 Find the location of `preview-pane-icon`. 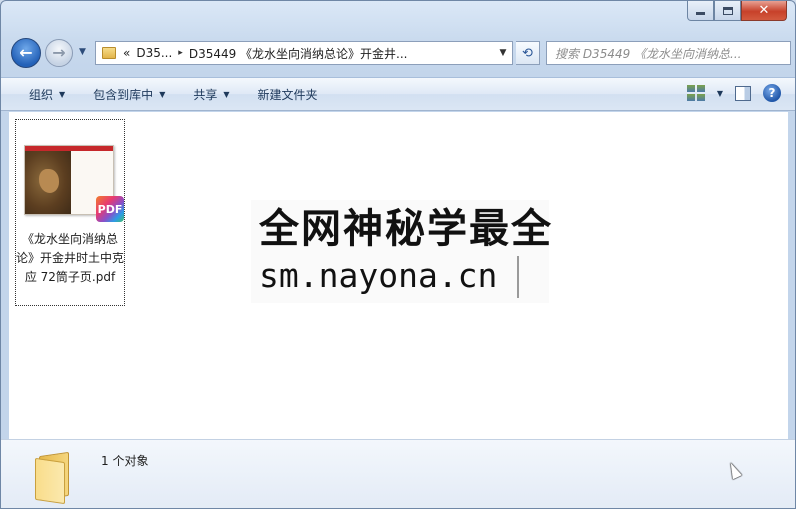

preview-pane-icon is located at coordinates (743, 93).